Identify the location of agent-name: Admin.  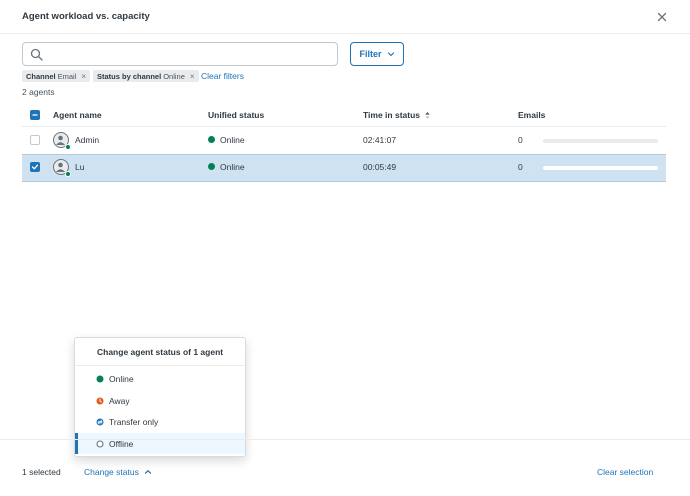
(87, 140).